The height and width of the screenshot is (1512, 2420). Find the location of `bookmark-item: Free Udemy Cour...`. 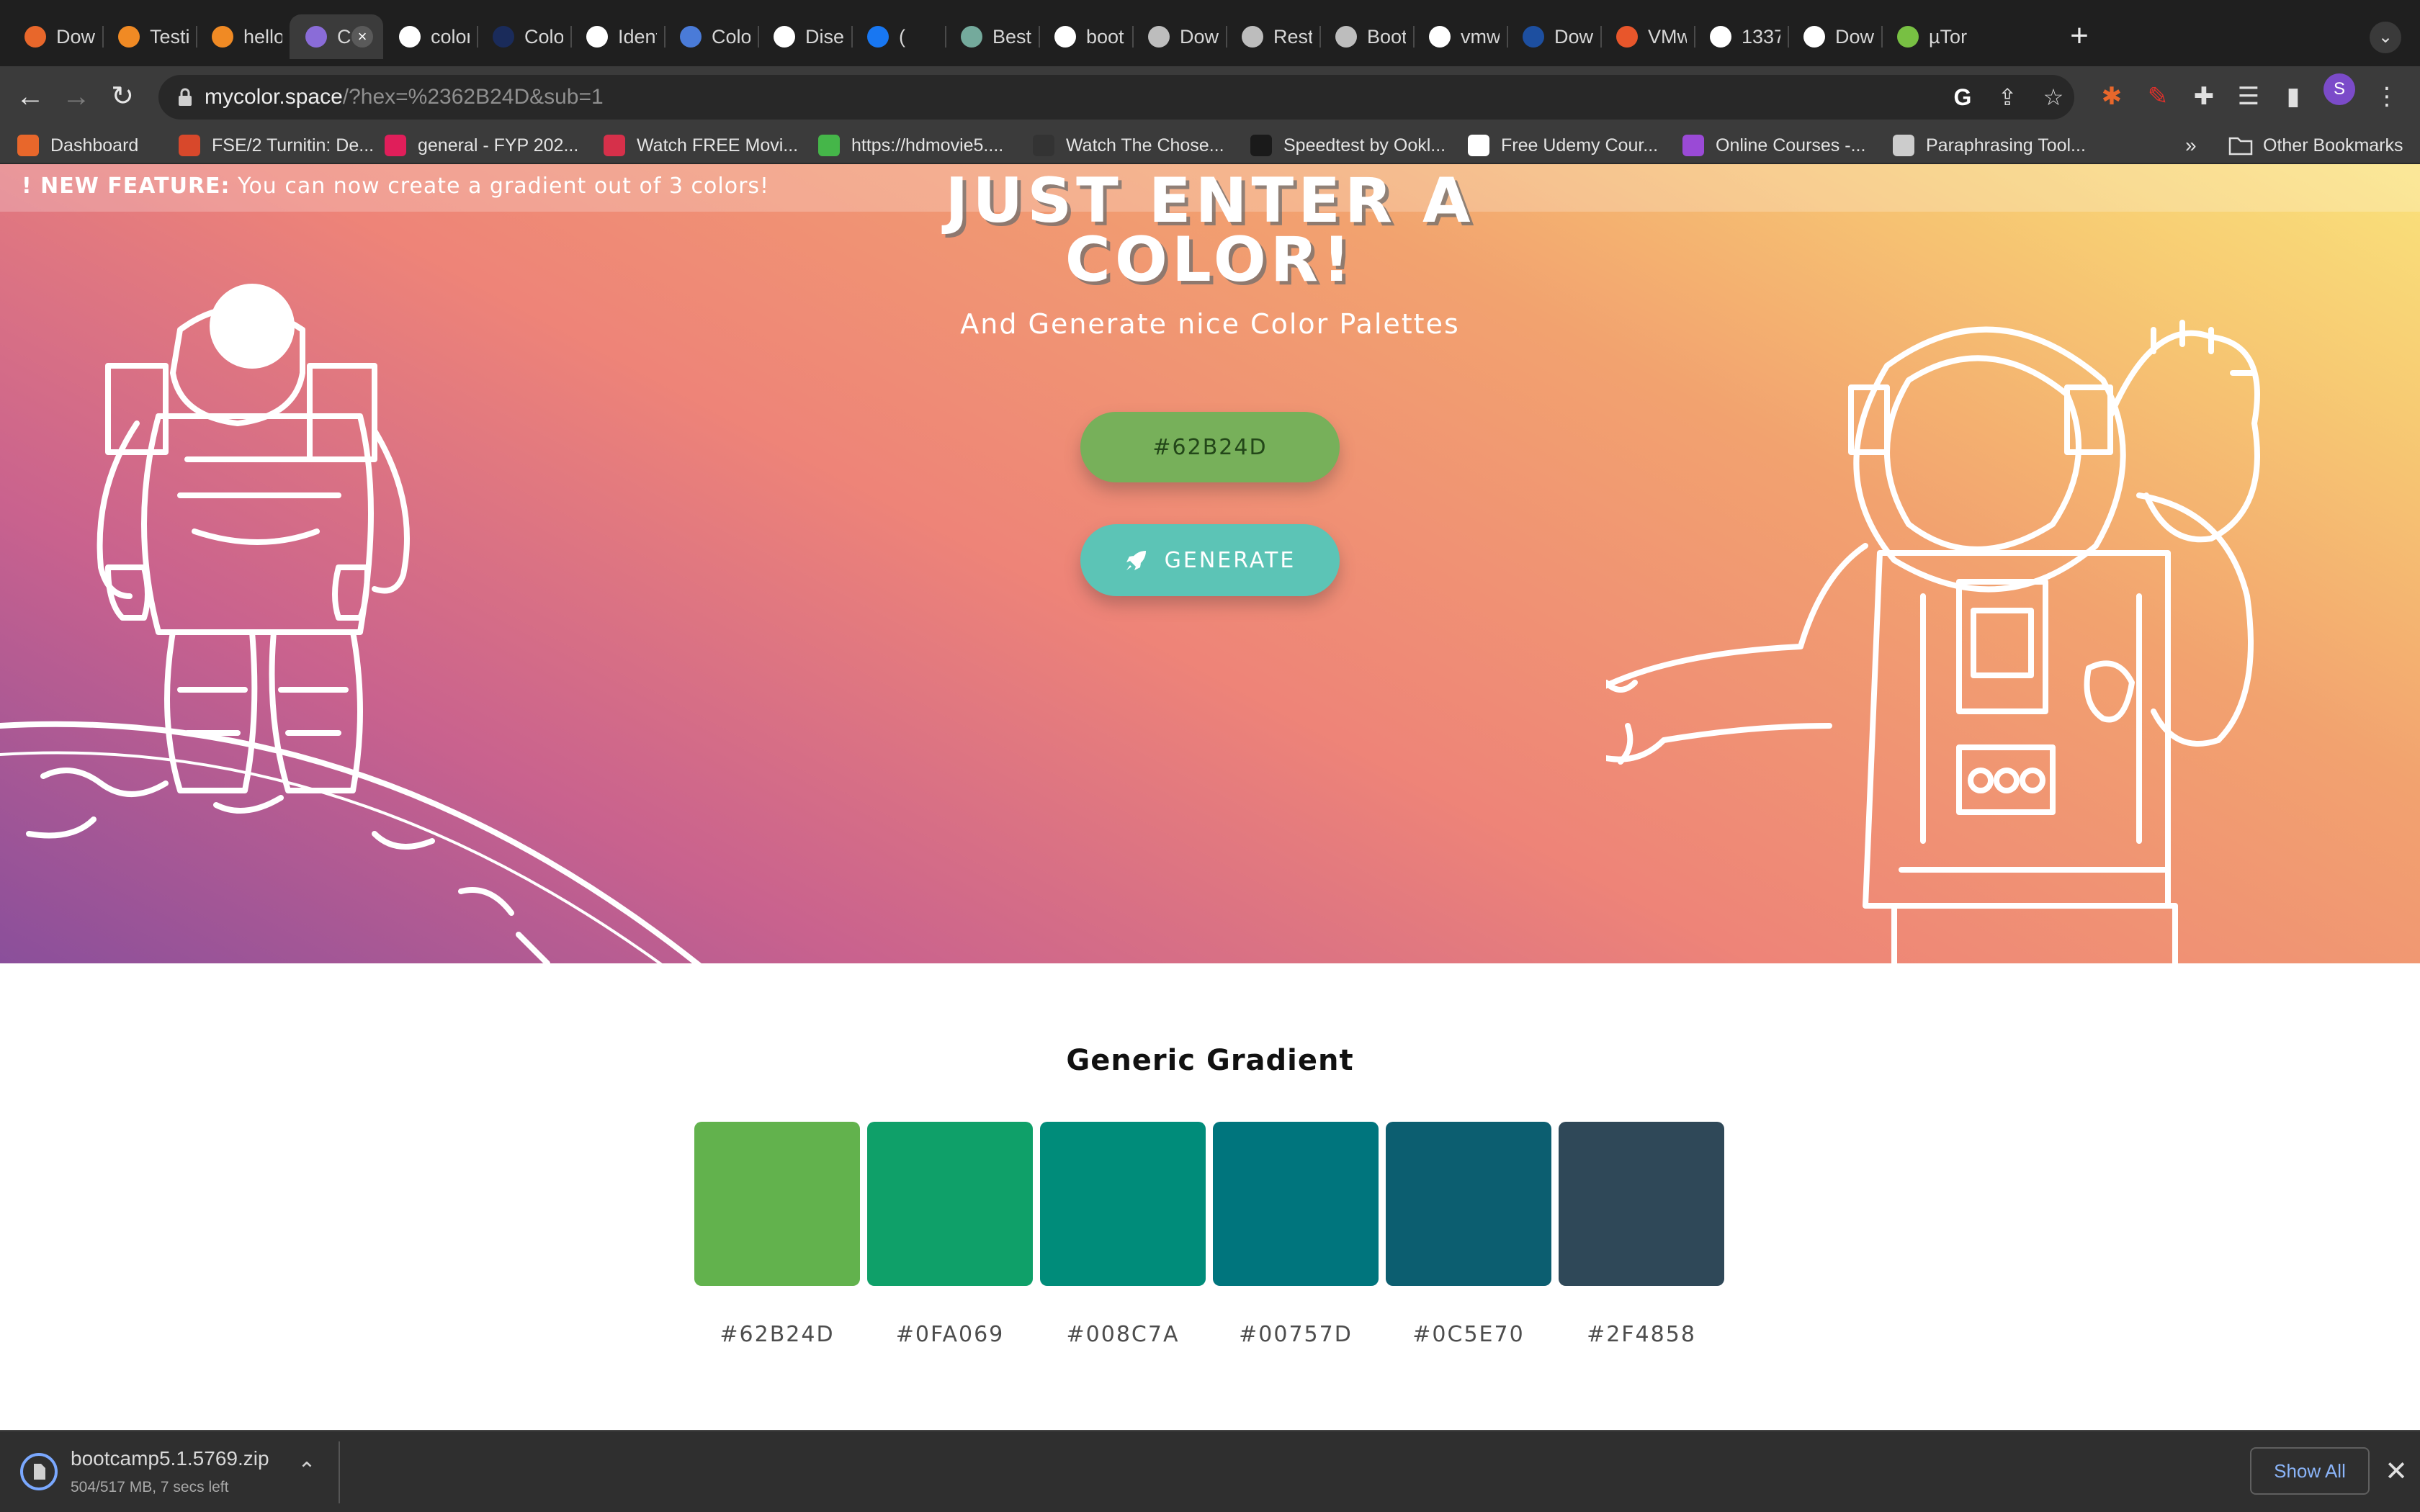

bookmark-item: Free Udemy Cour... is located at coordinates (1563, 145).